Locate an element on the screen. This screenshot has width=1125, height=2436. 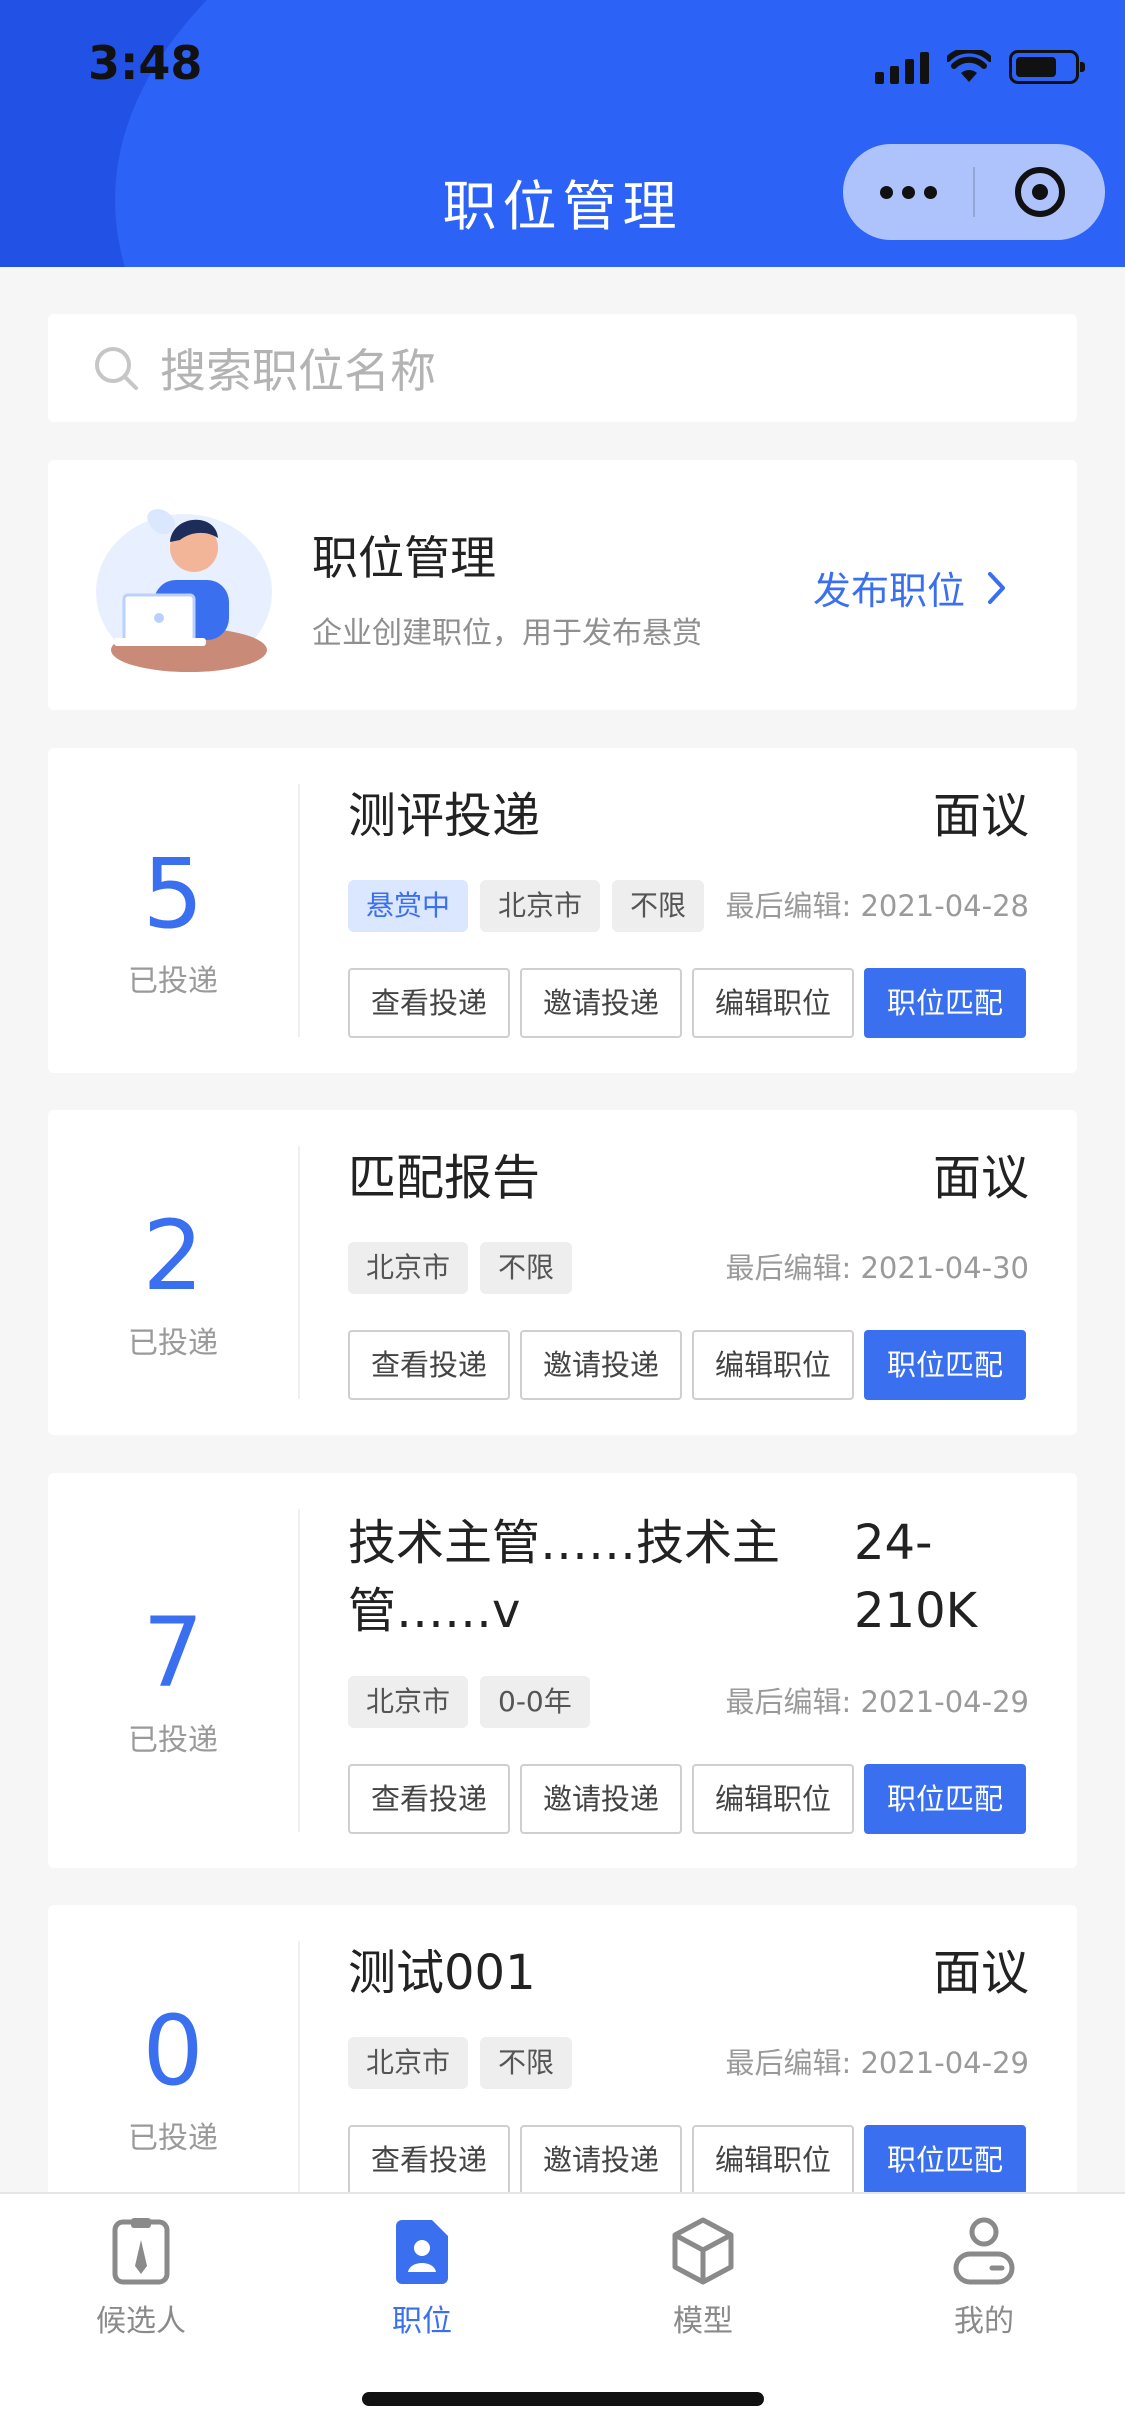
battery-icon is located at coordinates (1047, 67).